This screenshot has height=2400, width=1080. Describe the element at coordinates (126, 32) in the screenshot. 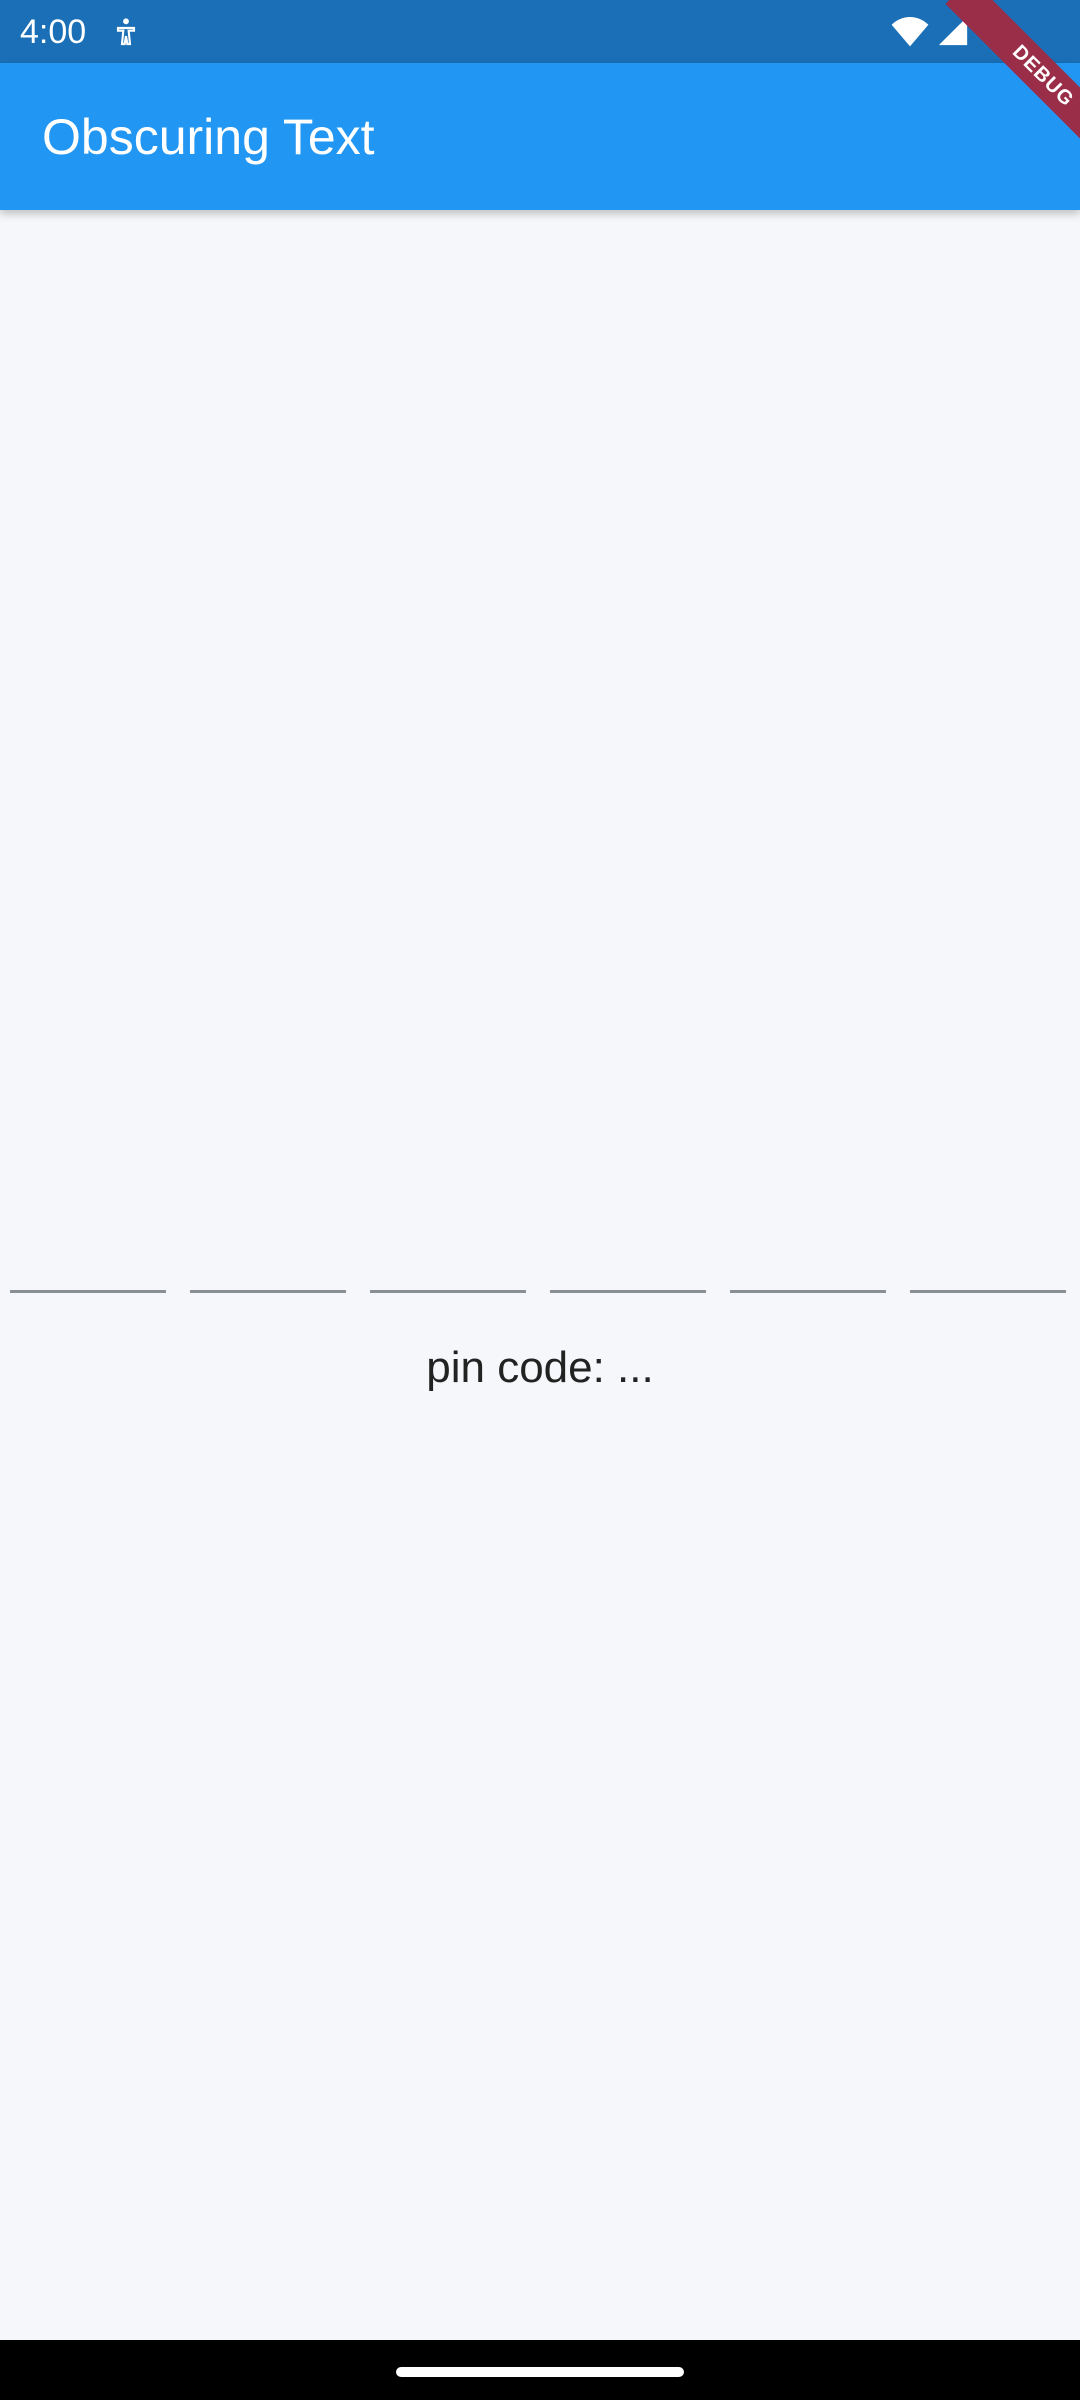

I see `accessibility-notification-icon` at that location.